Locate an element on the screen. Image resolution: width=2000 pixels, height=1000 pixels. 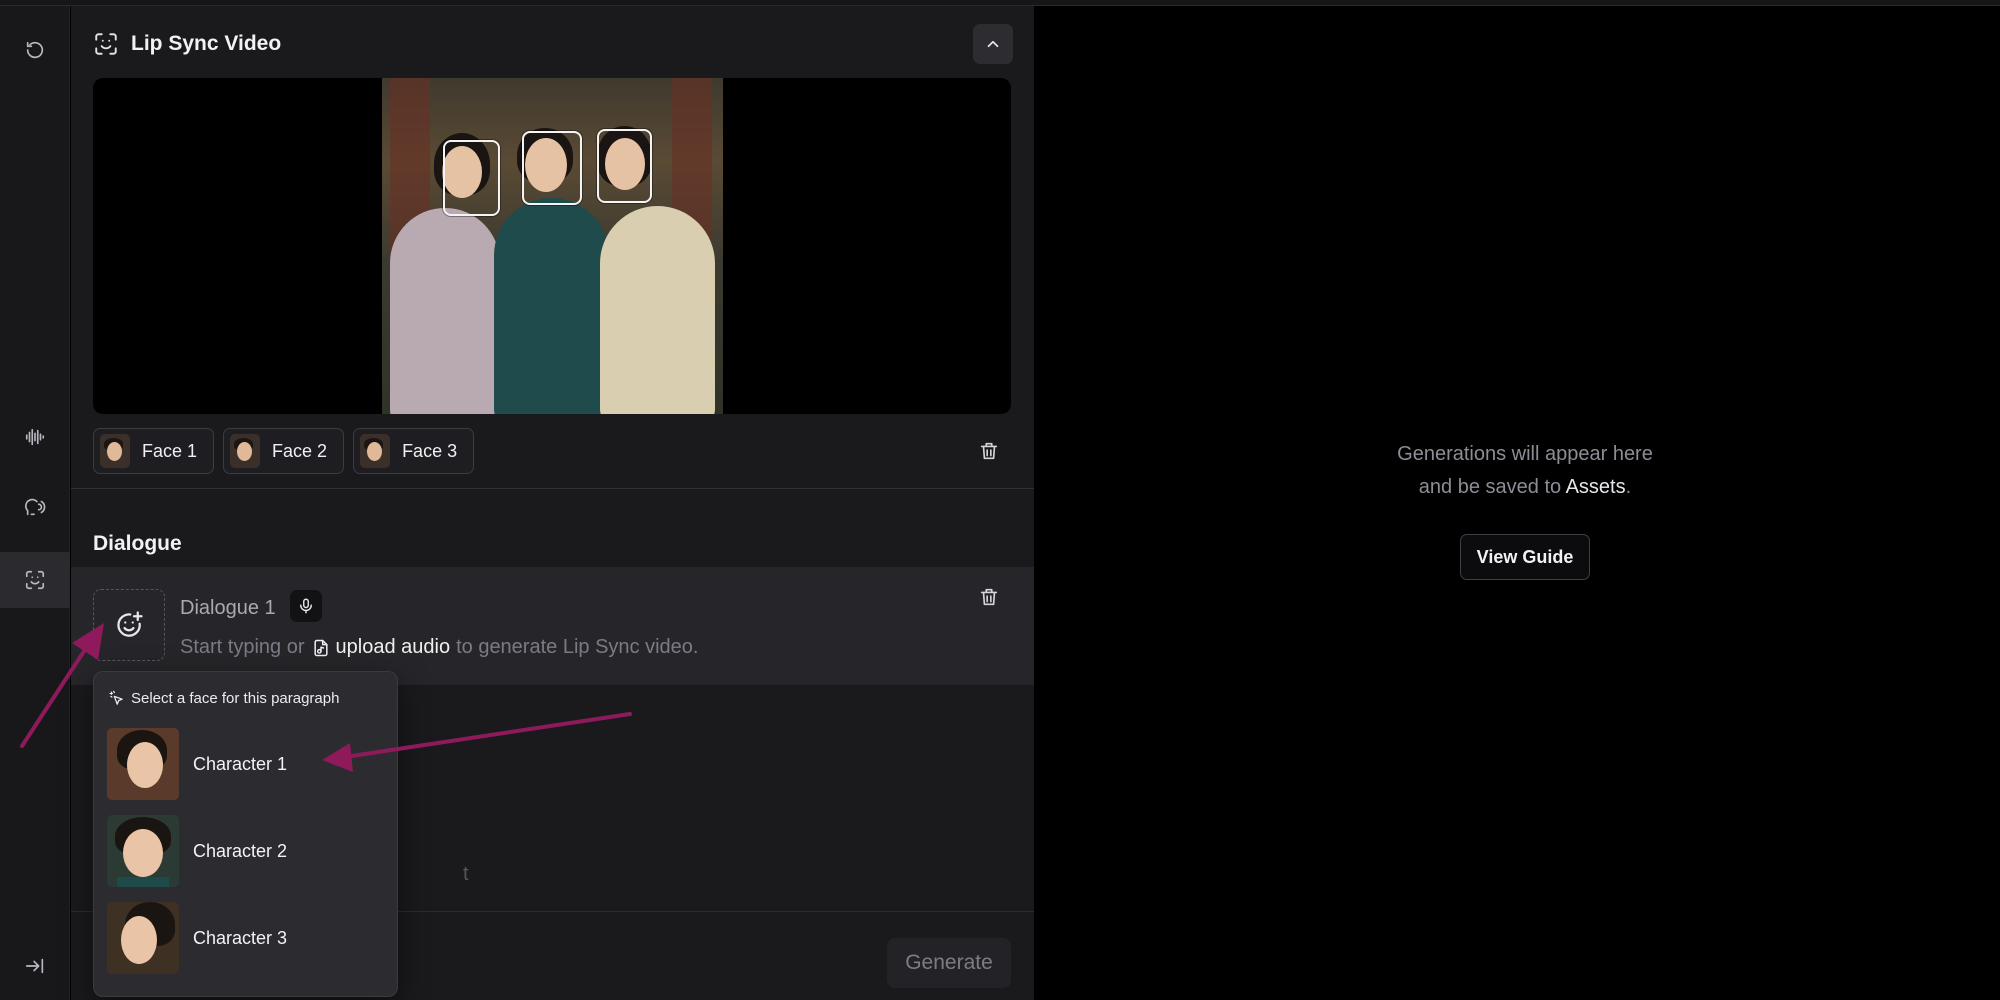
side-rail is located at coordinates (35, 503).